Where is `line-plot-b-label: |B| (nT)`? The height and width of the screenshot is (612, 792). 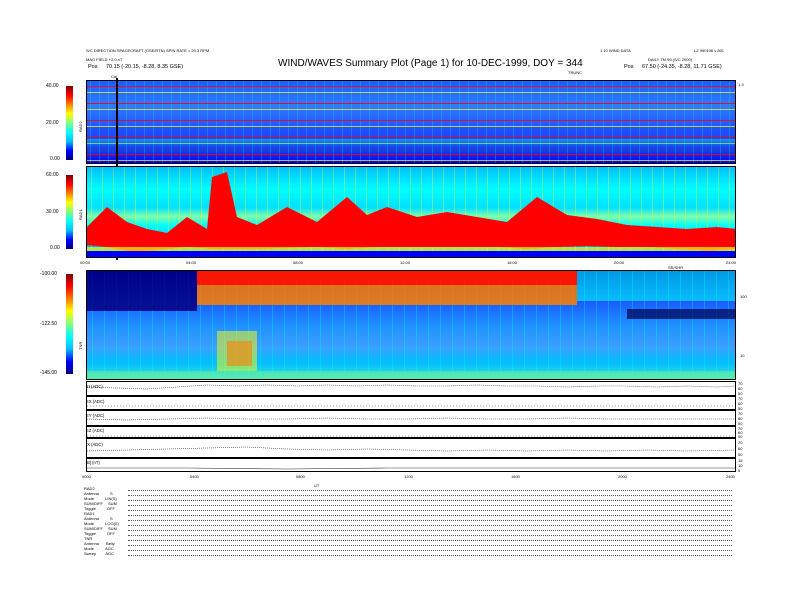 line-plot-b-label: |B| (nT) is located at coordinates (93, 462).